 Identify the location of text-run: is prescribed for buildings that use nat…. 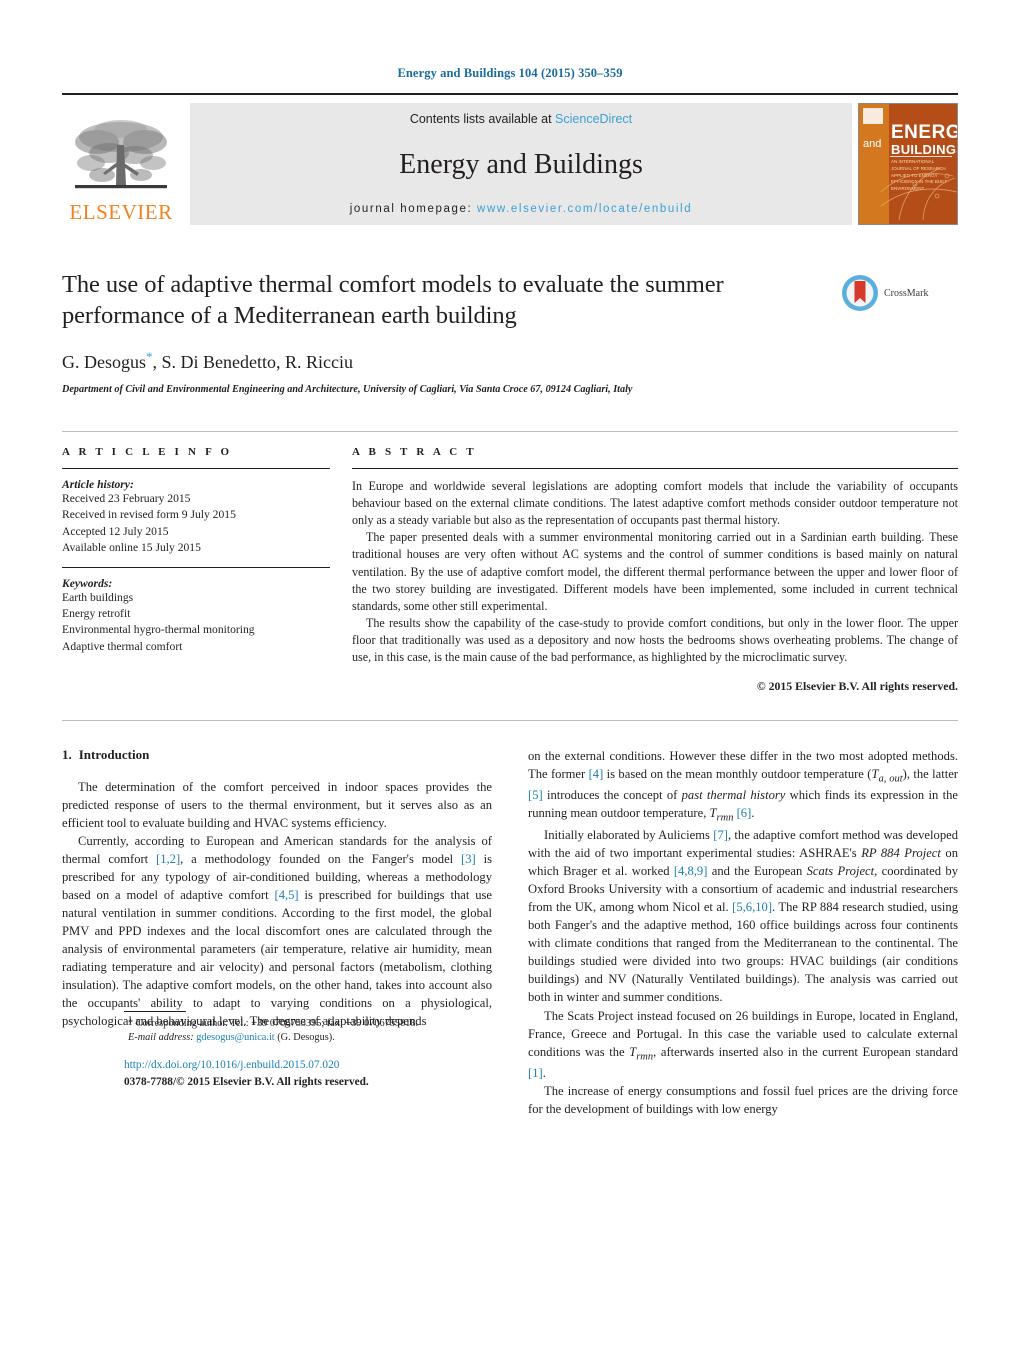
(277, 958).